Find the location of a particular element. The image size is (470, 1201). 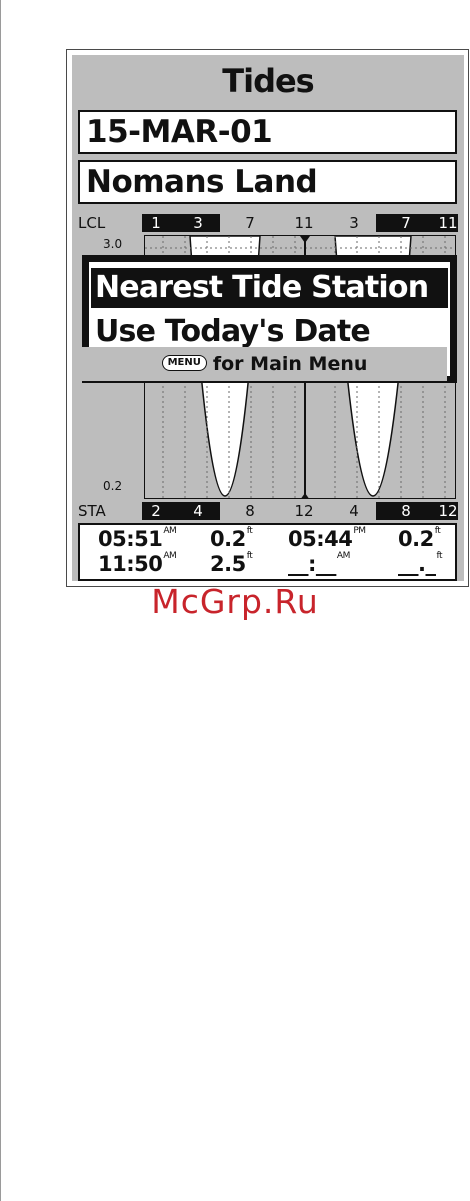

y-min-label: 0.2 is located at coordinates (113, 486).